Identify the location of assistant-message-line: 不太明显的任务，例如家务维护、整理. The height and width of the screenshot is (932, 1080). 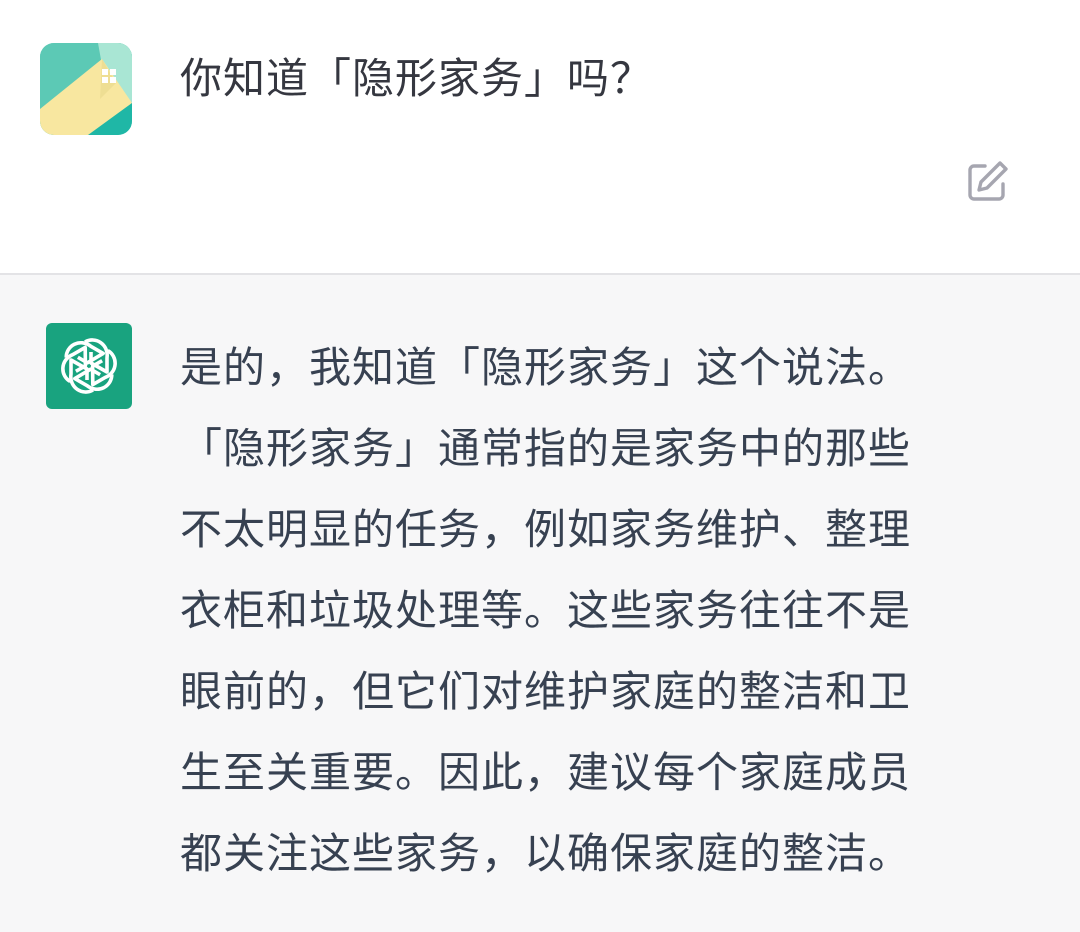
(546, 529).